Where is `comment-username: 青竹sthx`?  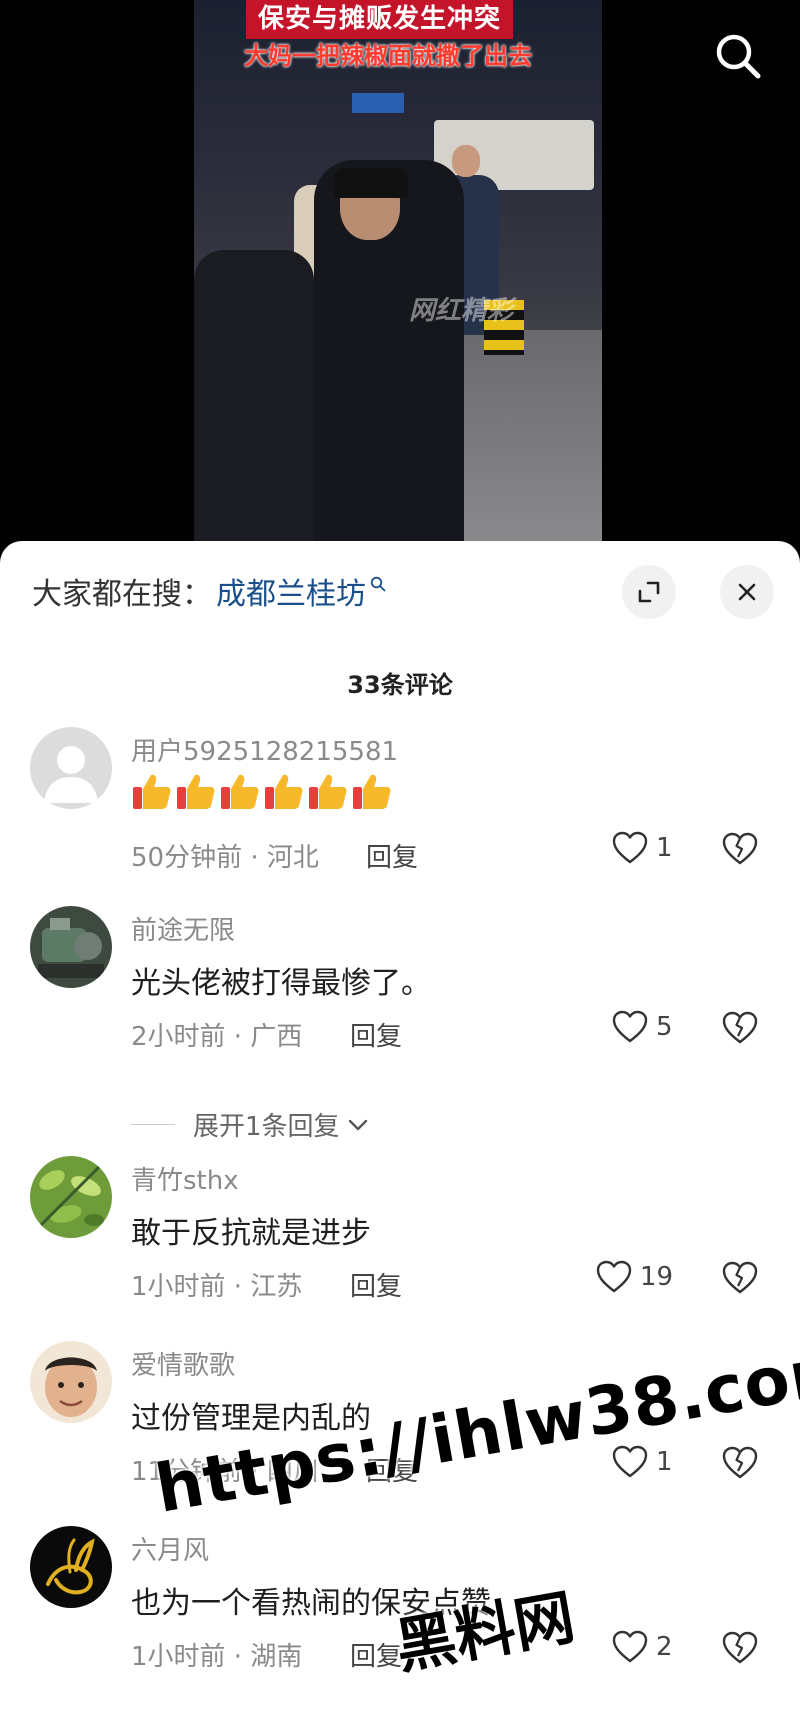
comment-username: 青竹sthx is located at coordinates (185, 1178).